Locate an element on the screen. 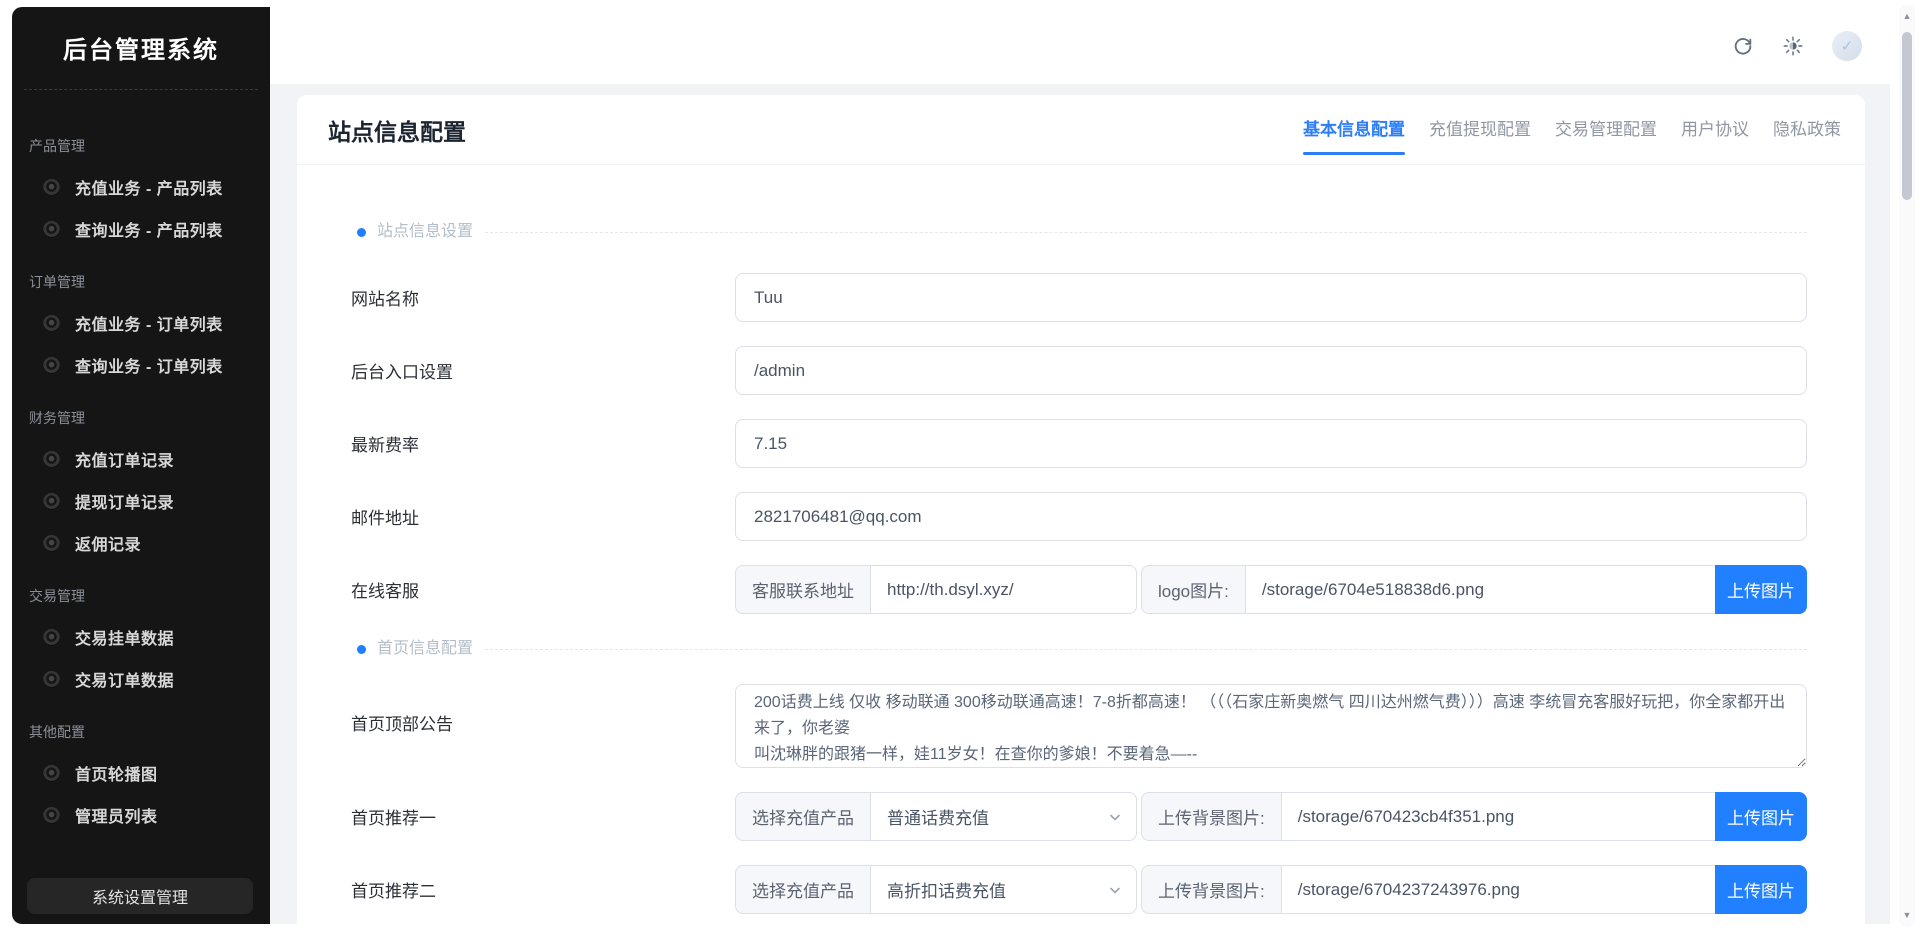  sidebar-item-withdraw-records: 提现订单记录 is located at coordinates (141, 501).